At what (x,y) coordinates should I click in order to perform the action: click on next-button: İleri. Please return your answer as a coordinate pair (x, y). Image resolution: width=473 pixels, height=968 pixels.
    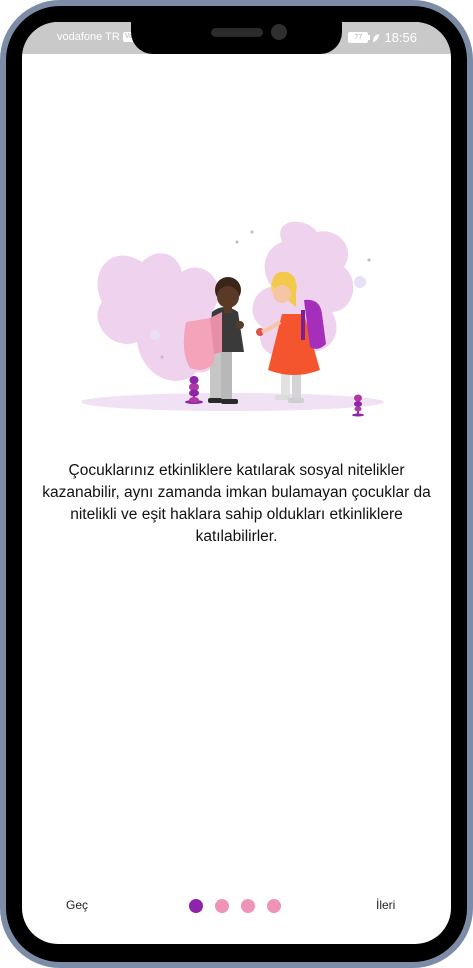
    Looking at the image, I should click on (385, 905).